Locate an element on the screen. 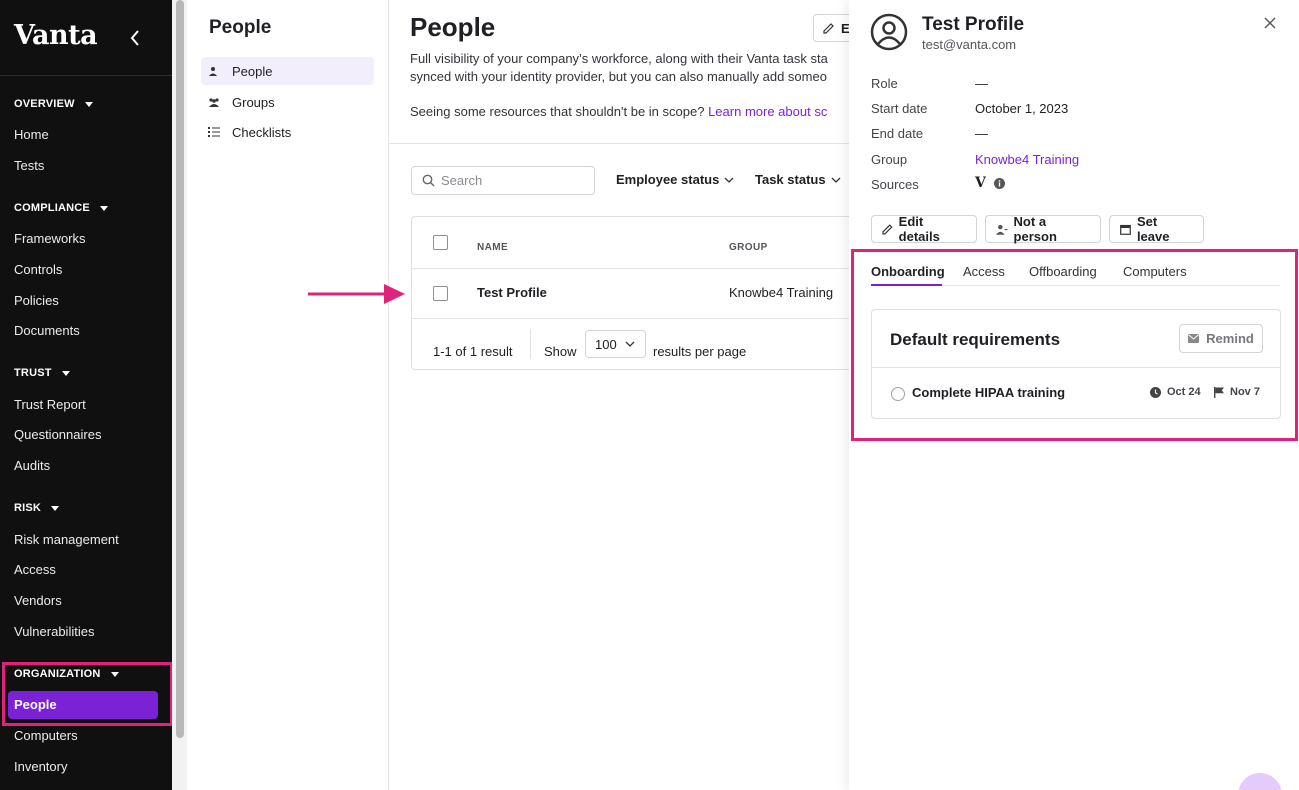 This screenshot has width=1299, height=790. subnav-item-label: People is located at coordinates (252, 71).